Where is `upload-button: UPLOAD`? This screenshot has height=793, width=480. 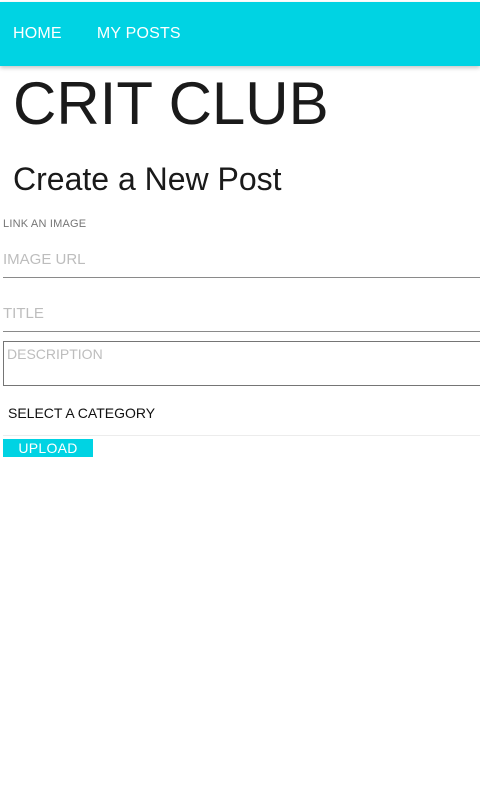
upload-button: UPLOAD is located at coordinates (48, 448).